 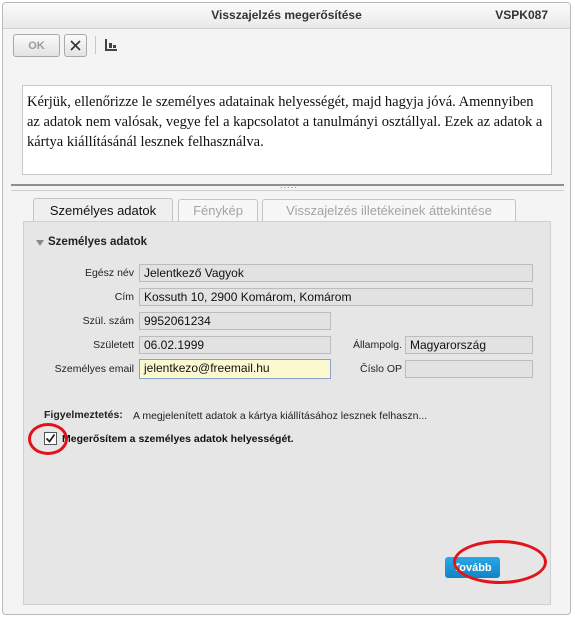 What do you see at coordinates (235, 321) in the screenshot?
I see `birth-number-field: 9952061234` at bounding box center [235, 321].